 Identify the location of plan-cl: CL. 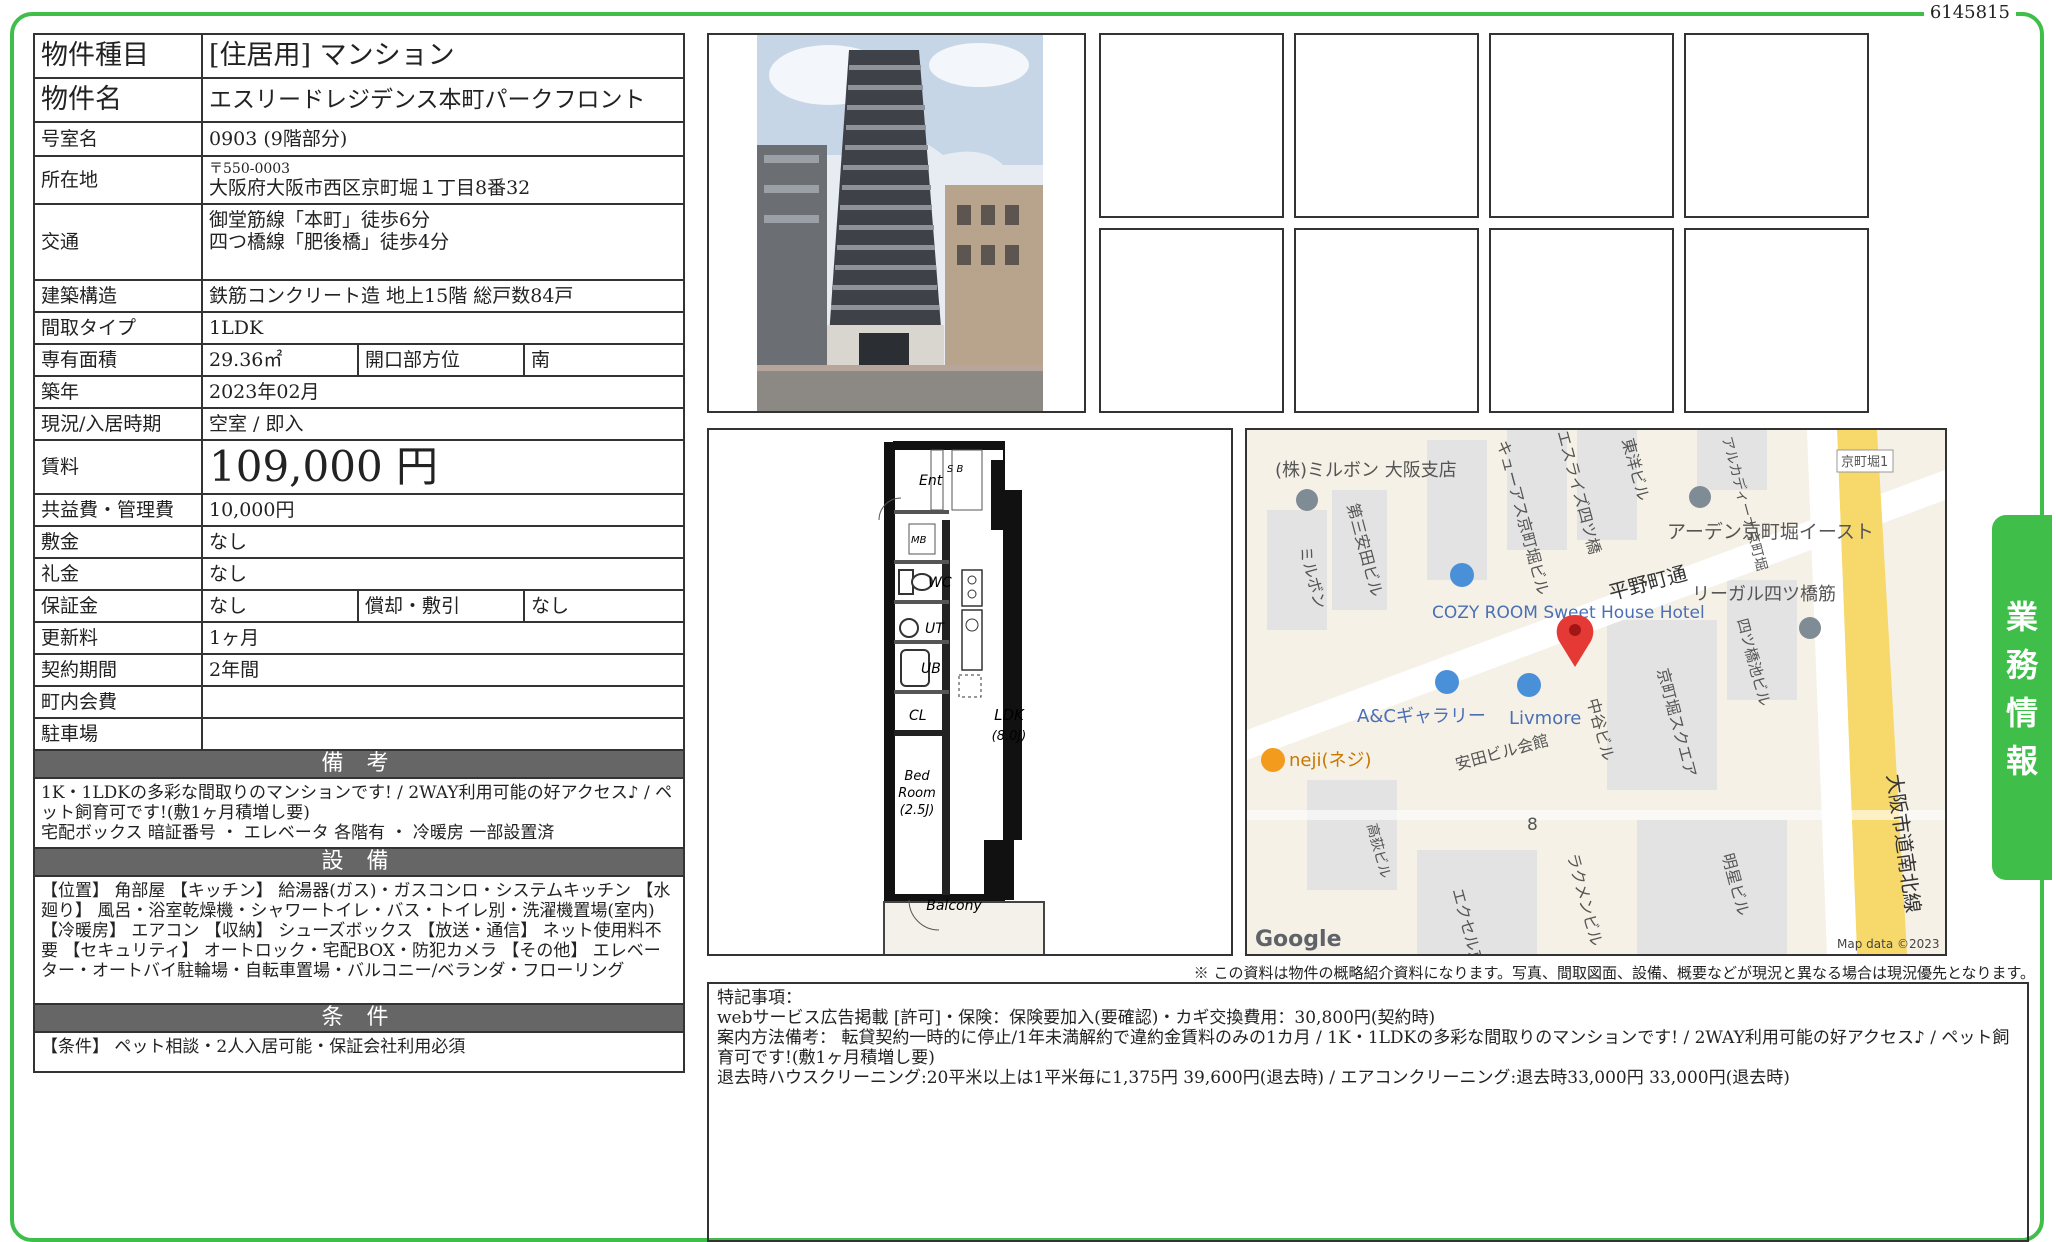
(918, 716).